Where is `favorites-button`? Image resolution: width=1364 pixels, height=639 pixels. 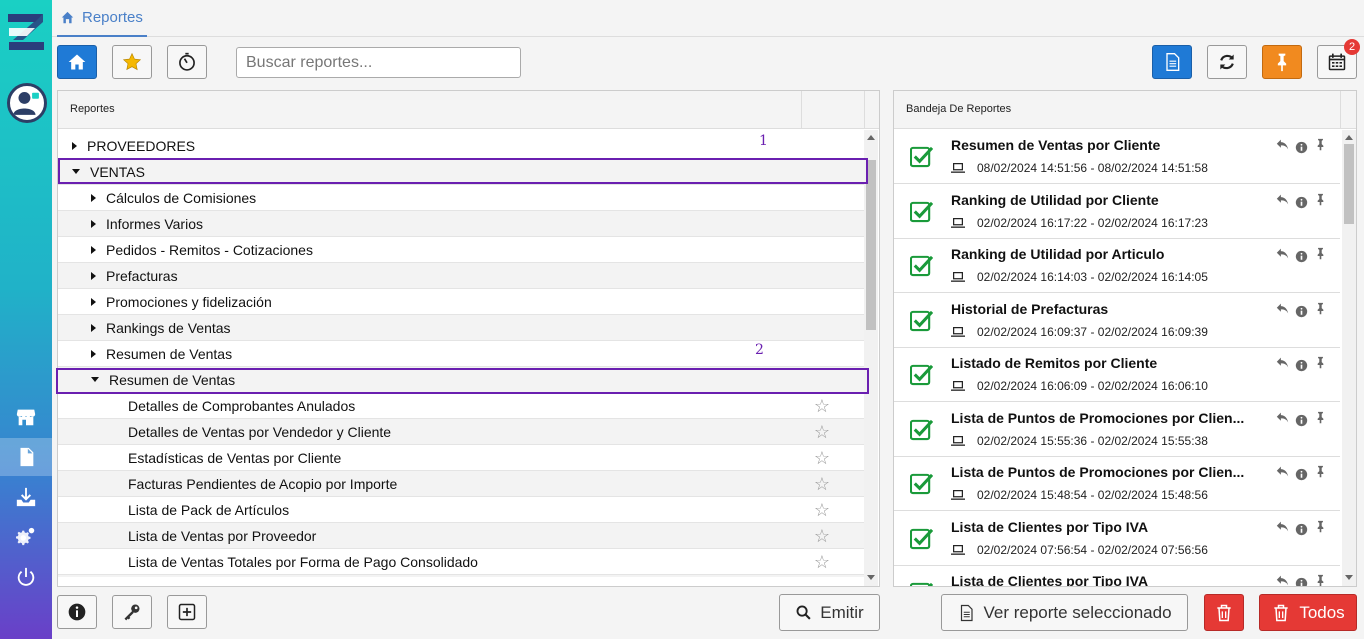
favorites-button is located at coordinates (132, 62).